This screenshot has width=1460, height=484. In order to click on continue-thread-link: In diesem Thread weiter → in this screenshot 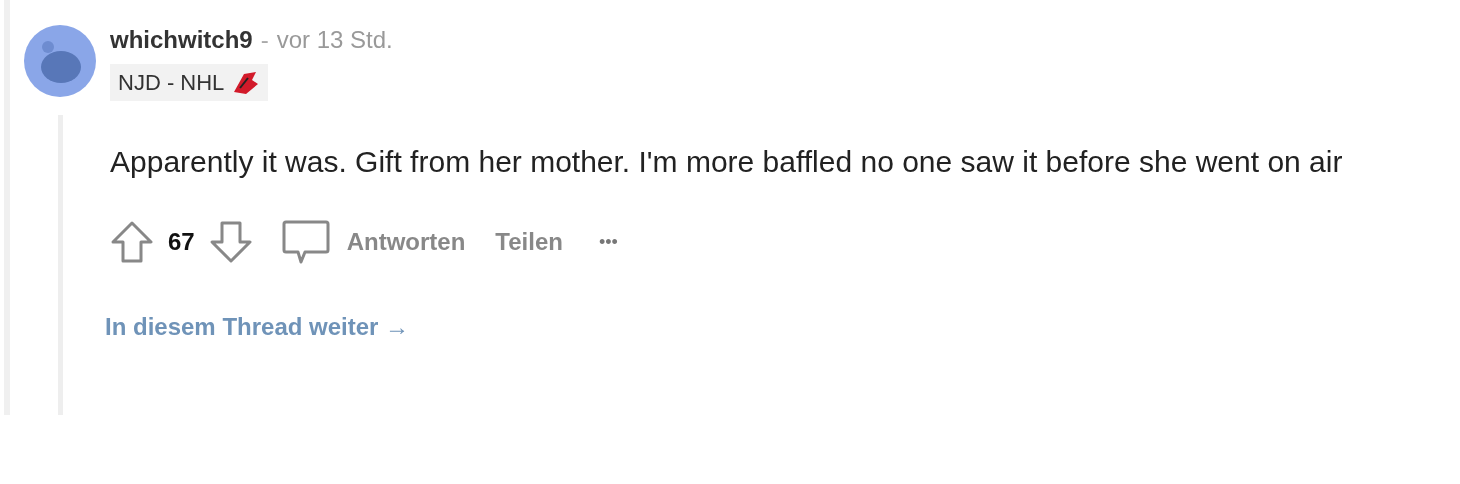, I will do `click(772, 327)`.